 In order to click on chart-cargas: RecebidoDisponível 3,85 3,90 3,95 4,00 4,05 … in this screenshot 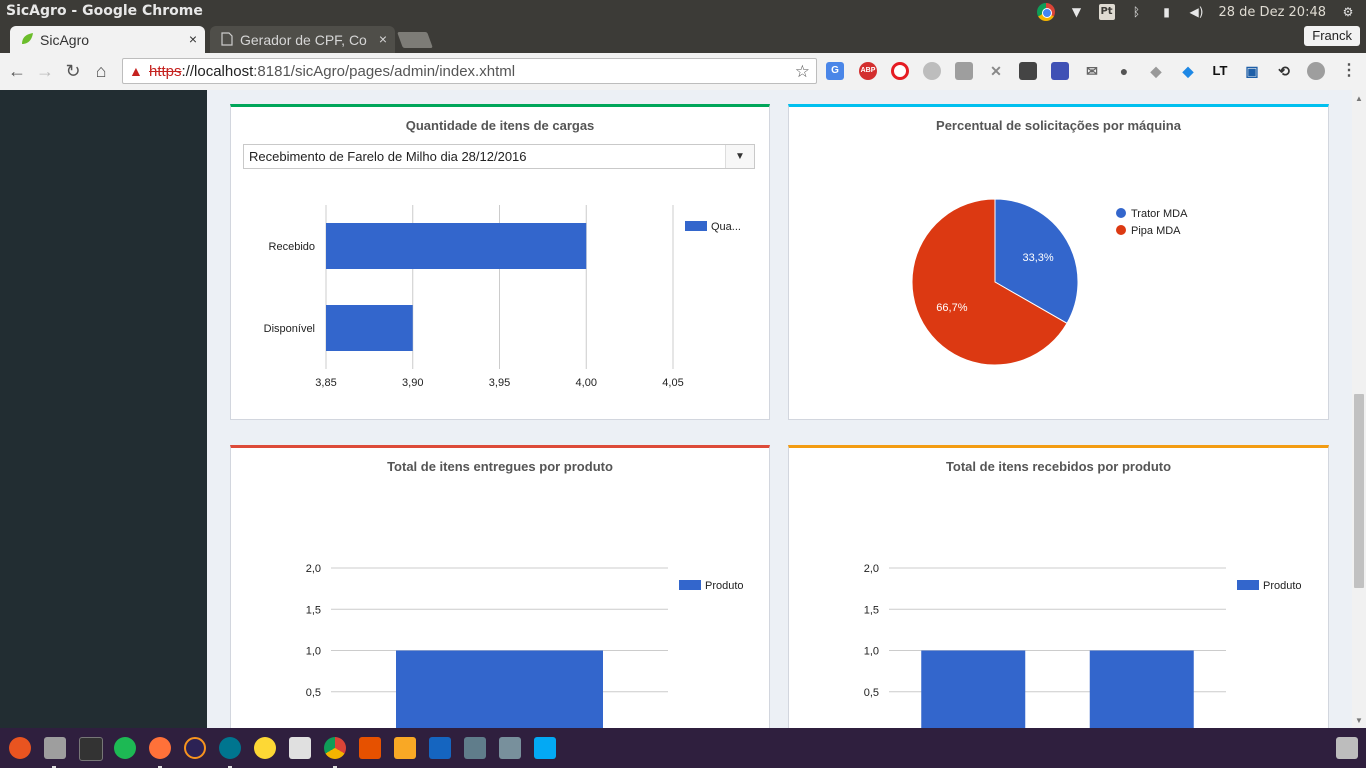, I will do `click(502, 297)`.